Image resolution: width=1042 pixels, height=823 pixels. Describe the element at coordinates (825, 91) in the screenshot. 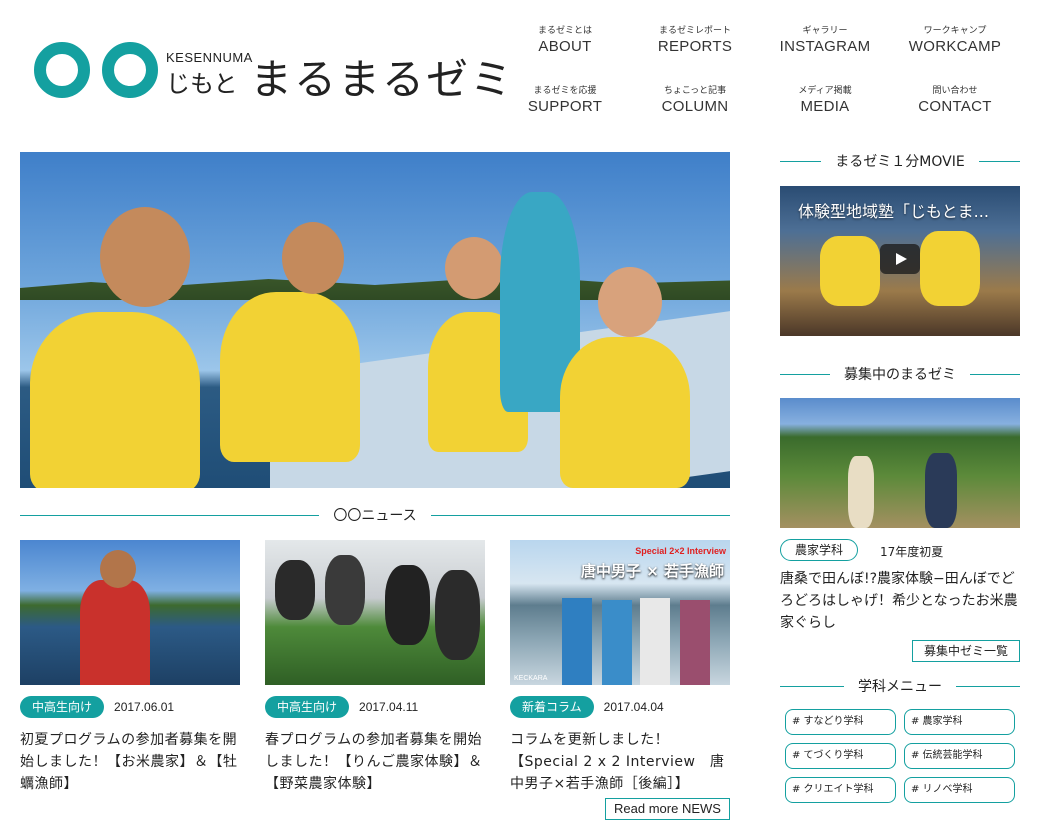

I see `nav-media-sub: メディア掲載` at that location.